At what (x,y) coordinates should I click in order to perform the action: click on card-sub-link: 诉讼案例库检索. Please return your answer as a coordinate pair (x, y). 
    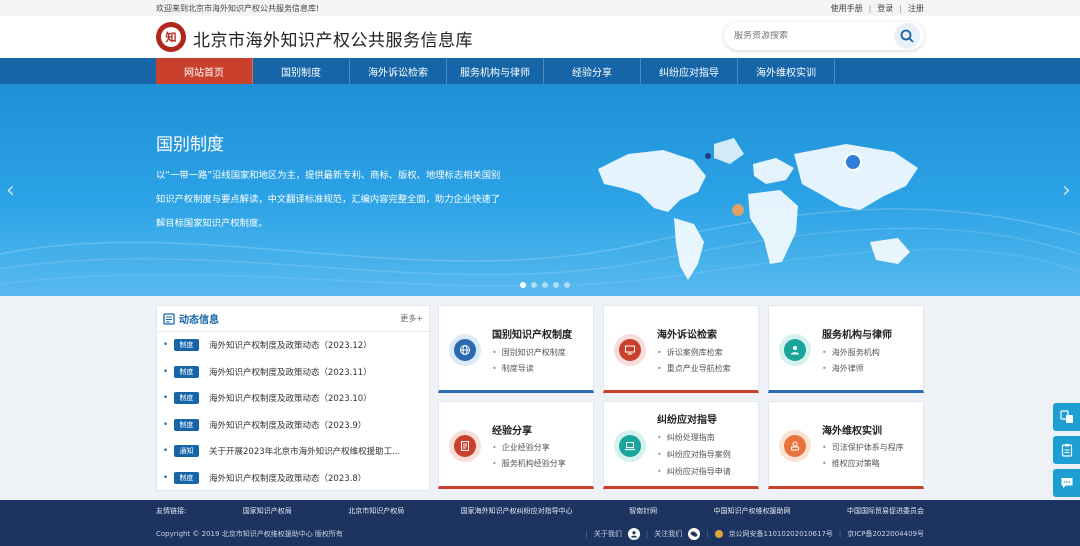
    Looking at the image, I should click on (690, 352).